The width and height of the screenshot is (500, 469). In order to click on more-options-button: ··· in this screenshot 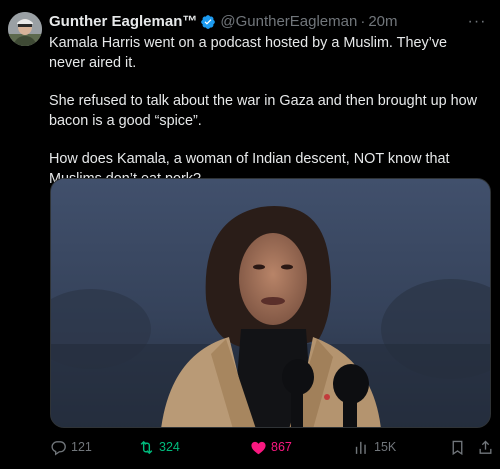, I will do `click(477, 22)`.